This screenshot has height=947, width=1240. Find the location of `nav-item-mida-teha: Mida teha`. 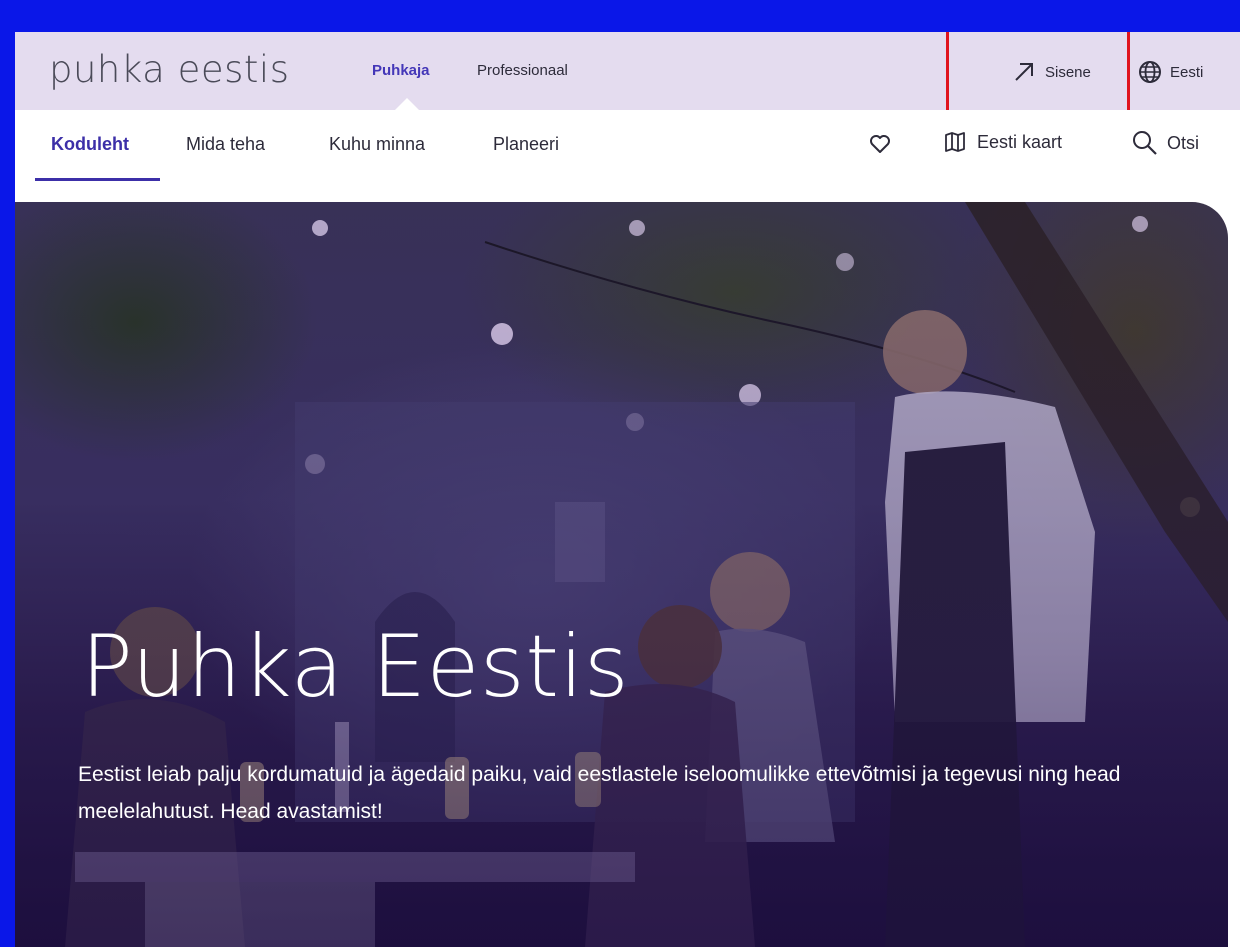

nav-item-mida-teha: Mida teha is located at coordinates (225, 144).